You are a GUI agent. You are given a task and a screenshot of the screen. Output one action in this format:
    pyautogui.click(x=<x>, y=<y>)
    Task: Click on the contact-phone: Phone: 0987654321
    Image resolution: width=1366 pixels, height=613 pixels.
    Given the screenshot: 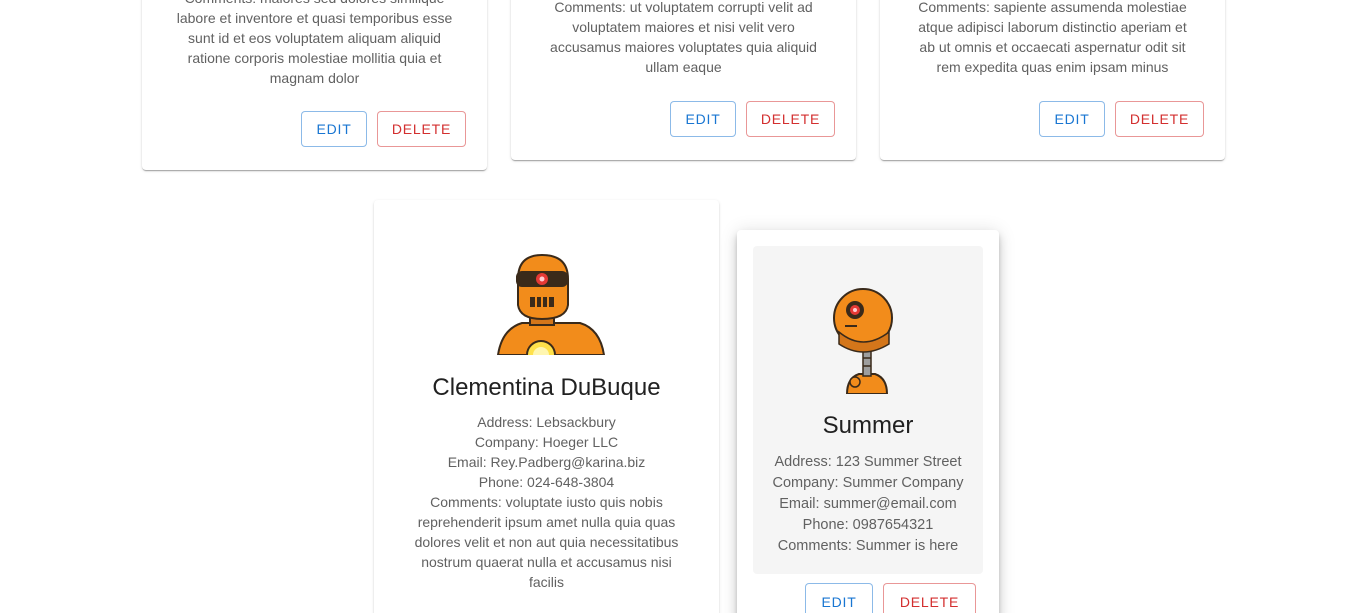 What is the action you would take?
    pyautogui.click(x=868, y=525)
    